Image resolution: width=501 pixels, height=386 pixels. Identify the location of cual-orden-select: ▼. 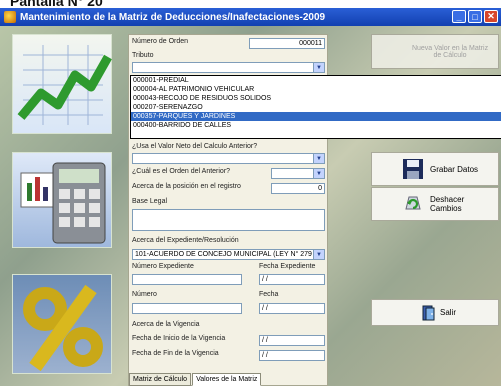
(298, 173).